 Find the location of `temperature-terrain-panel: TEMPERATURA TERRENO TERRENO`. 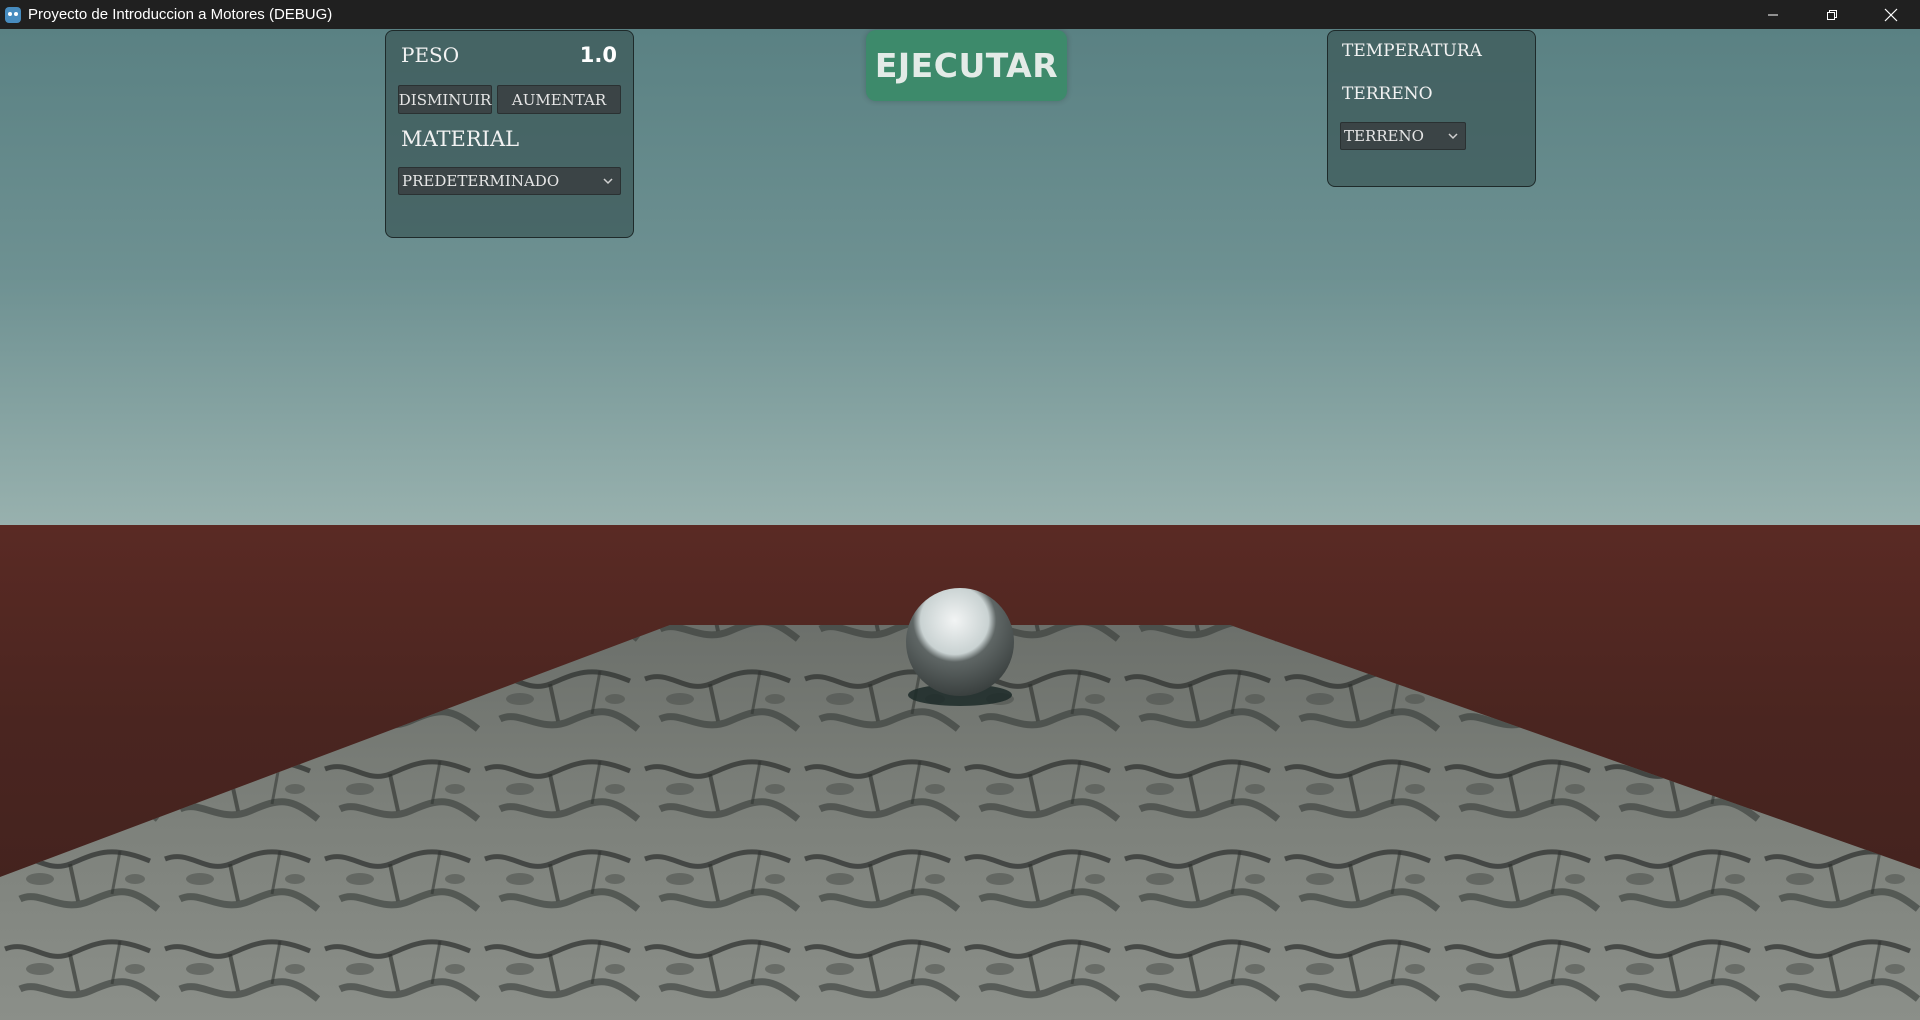

temperature-terrain-panel: TEMPERATURA TERRENO TERRENO is located at coordinates (1431, 108).